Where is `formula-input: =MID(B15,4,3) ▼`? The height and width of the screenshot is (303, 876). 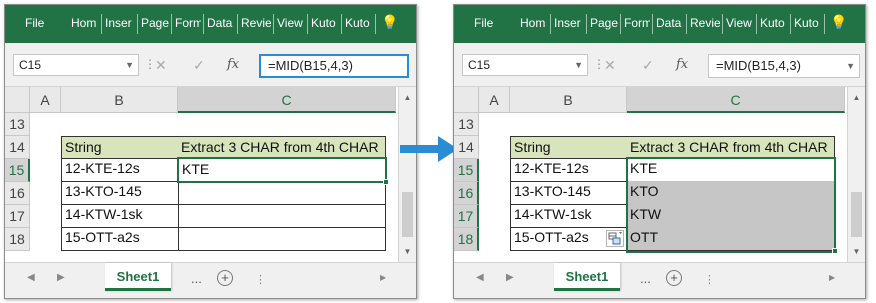 formula-input: =MID(B15,4,3) ▼ is located at coordinates (784, 66).